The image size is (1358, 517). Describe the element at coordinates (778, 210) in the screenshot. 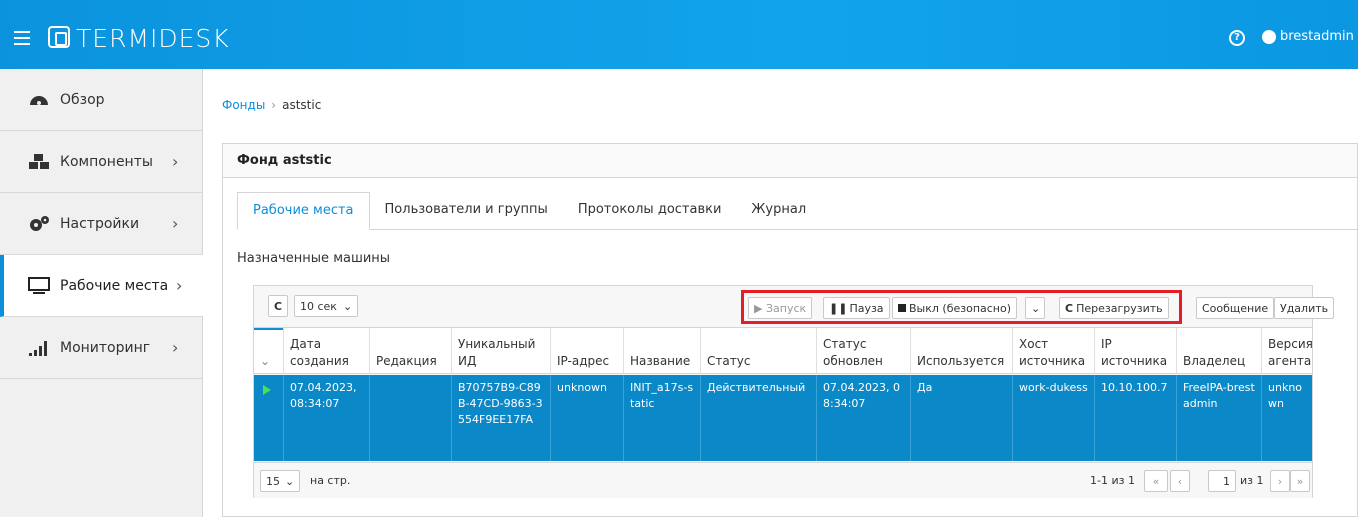

I see `tab-journal: Журнал` at that location.